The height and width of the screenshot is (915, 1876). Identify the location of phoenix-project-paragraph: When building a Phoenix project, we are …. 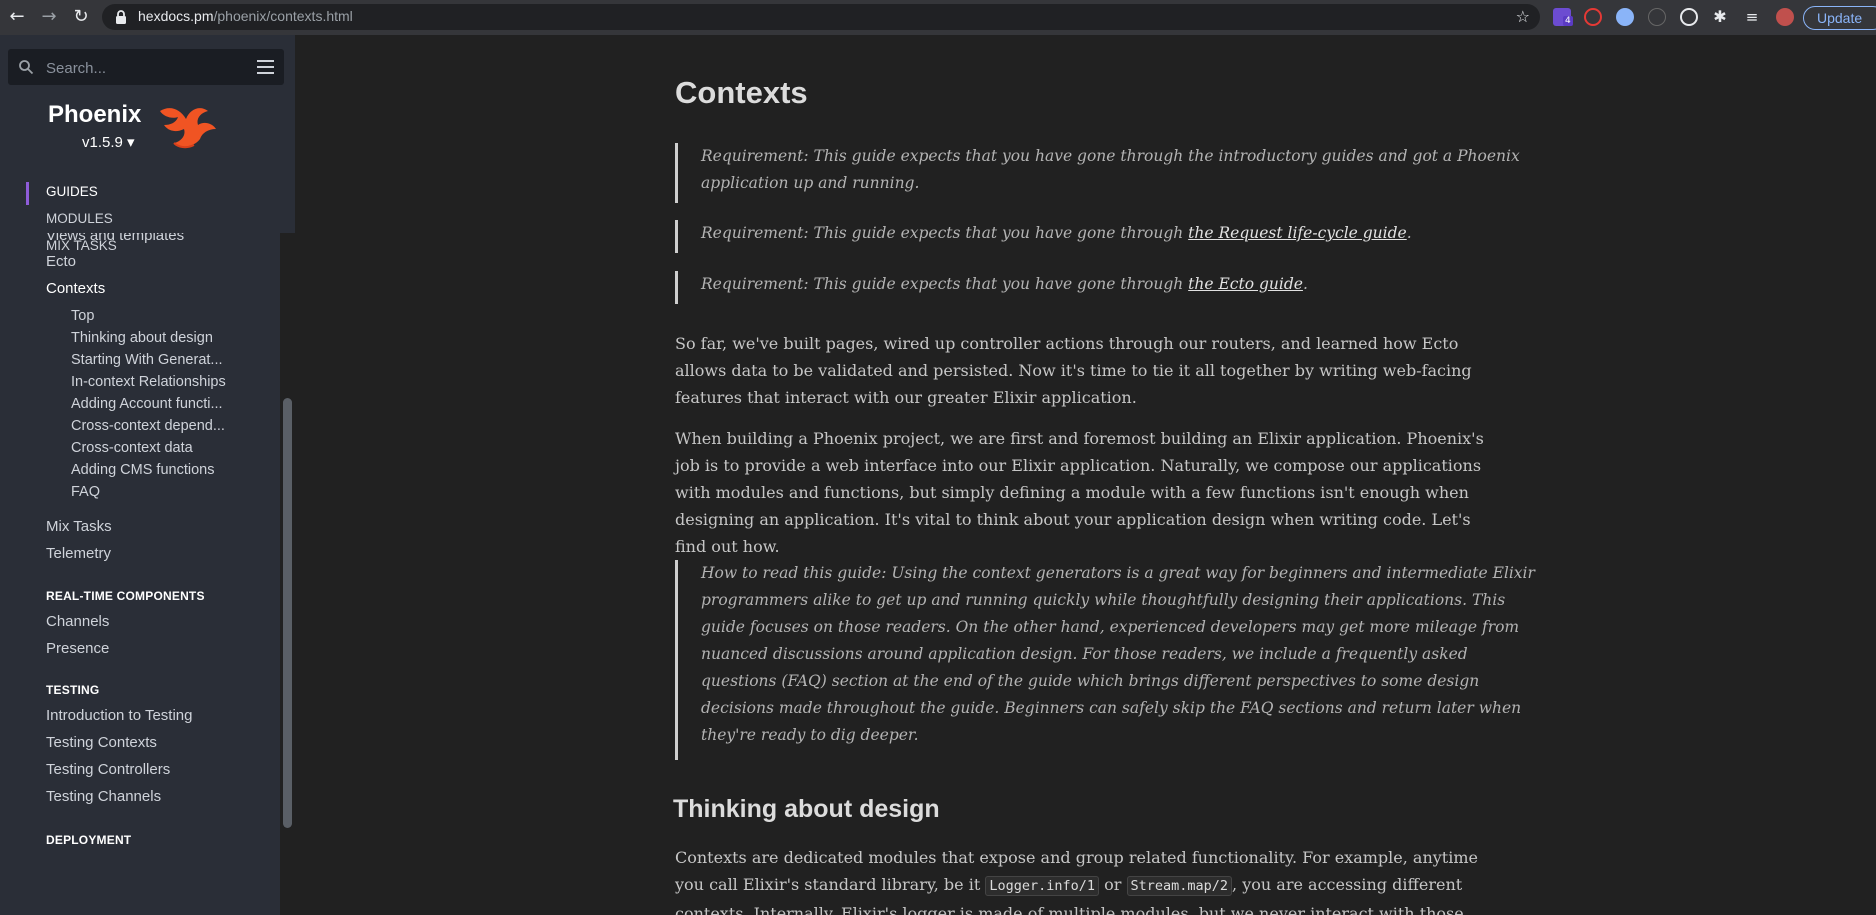
(1079, 492).